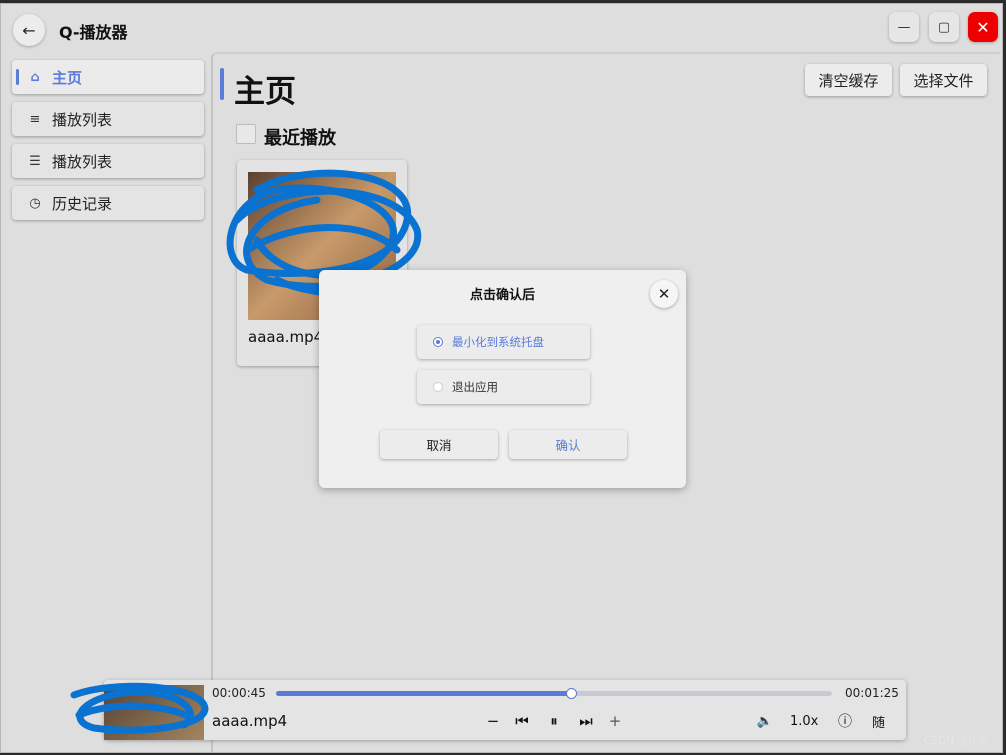  What do you see at coordinates (845, 721) in the screenshot?
I see `info-icon: ⓘ` at bounding box center [845, 721].